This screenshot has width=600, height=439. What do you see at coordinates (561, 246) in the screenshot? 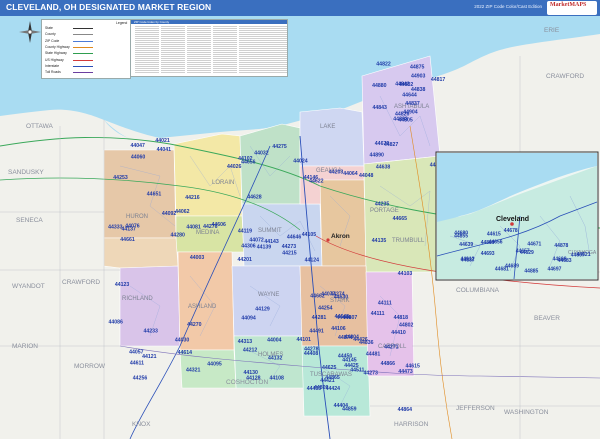
I see `inset-zip-label: 44878` at bounding box center [561, 246].